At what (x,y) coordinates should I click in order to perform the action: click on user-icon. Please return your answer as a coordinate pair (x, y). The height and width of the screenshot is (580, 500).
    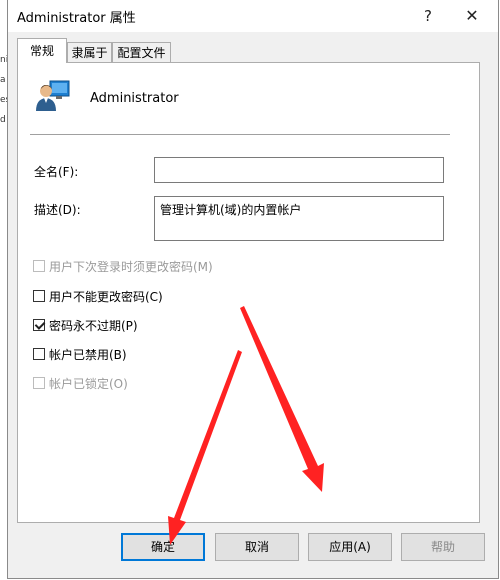
    Looking at the image, I should click on (53, 95).